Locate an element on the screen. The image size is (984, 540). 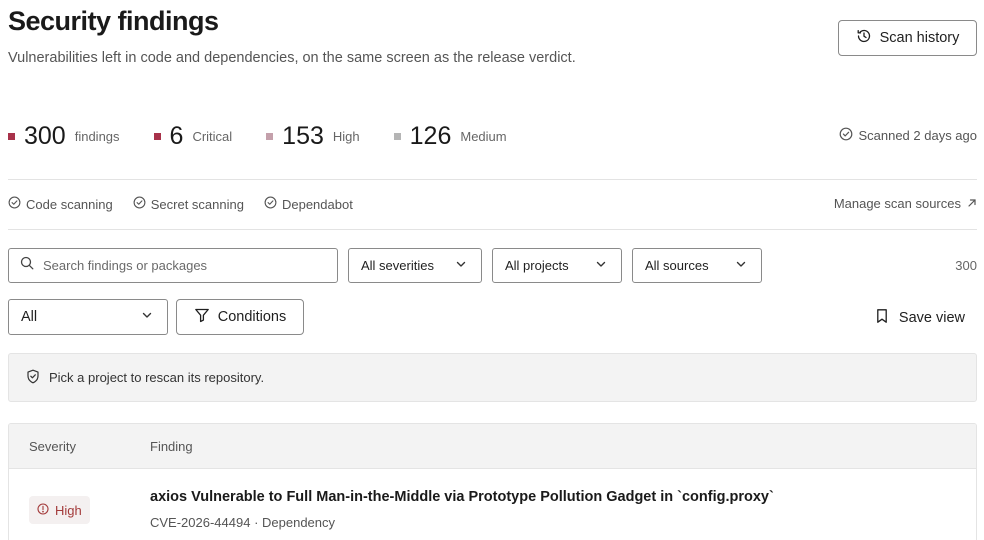
source-code-scanning: Code scanning is located at coordinates (60, 204).